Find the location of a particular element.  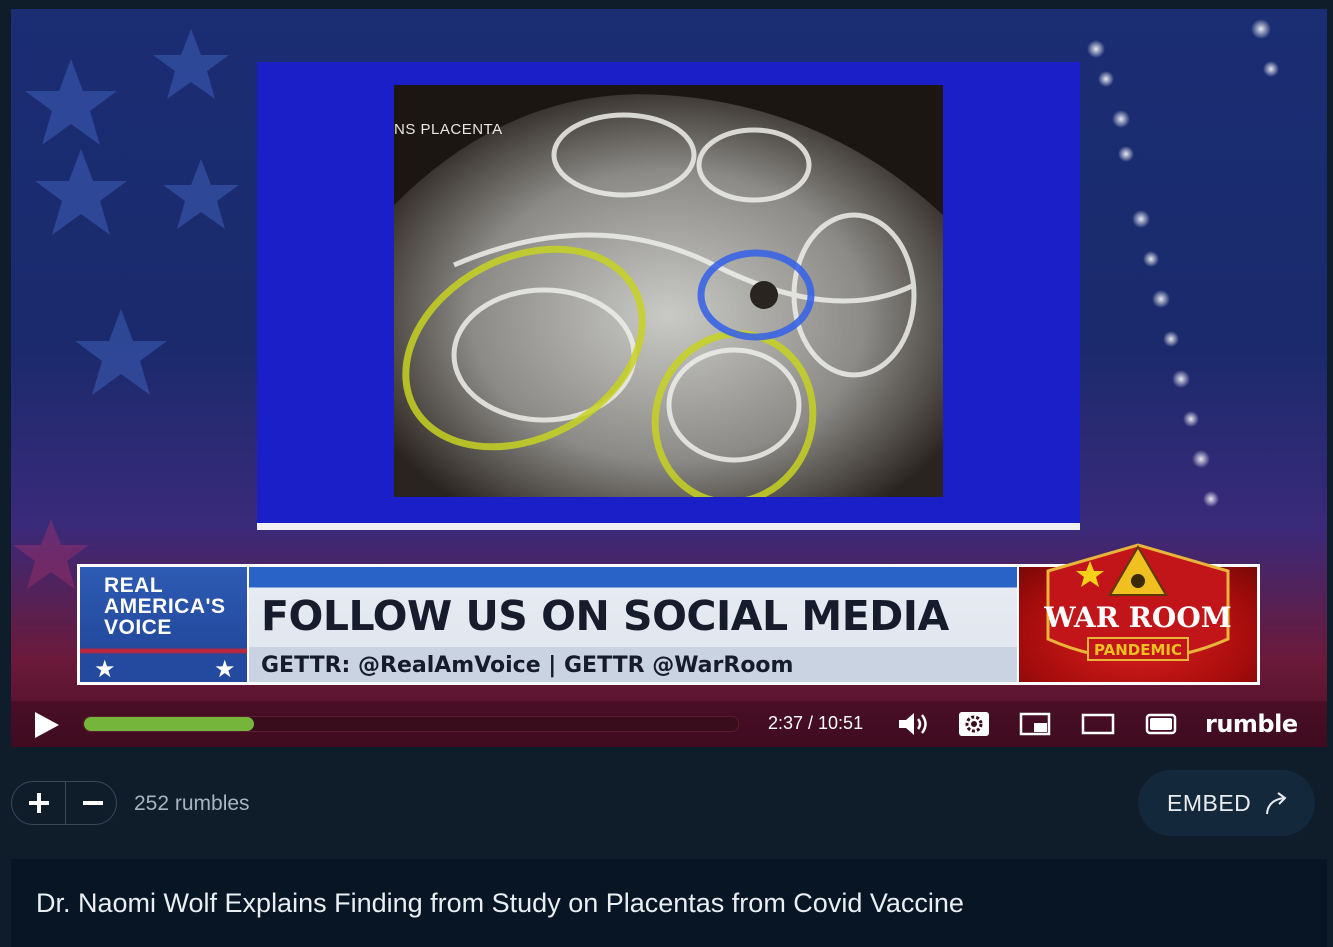

share-arrow-icon is located at coordinates (1276, 803).